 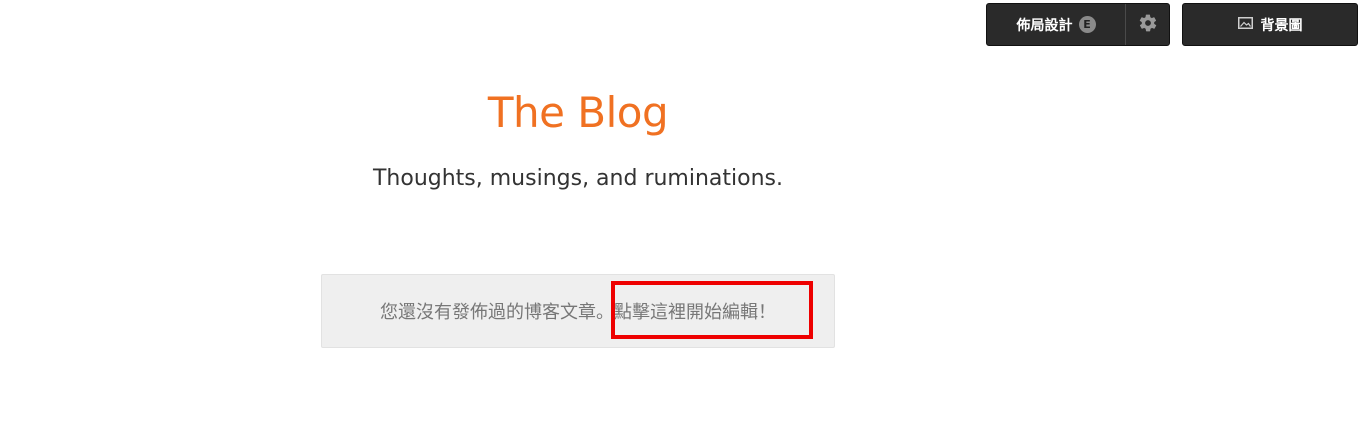 I want to click on empty-posts-notice: 您還沒有發佈過的博客文章。 點擊這裡開始編輯！, so click(x=578, y=311).